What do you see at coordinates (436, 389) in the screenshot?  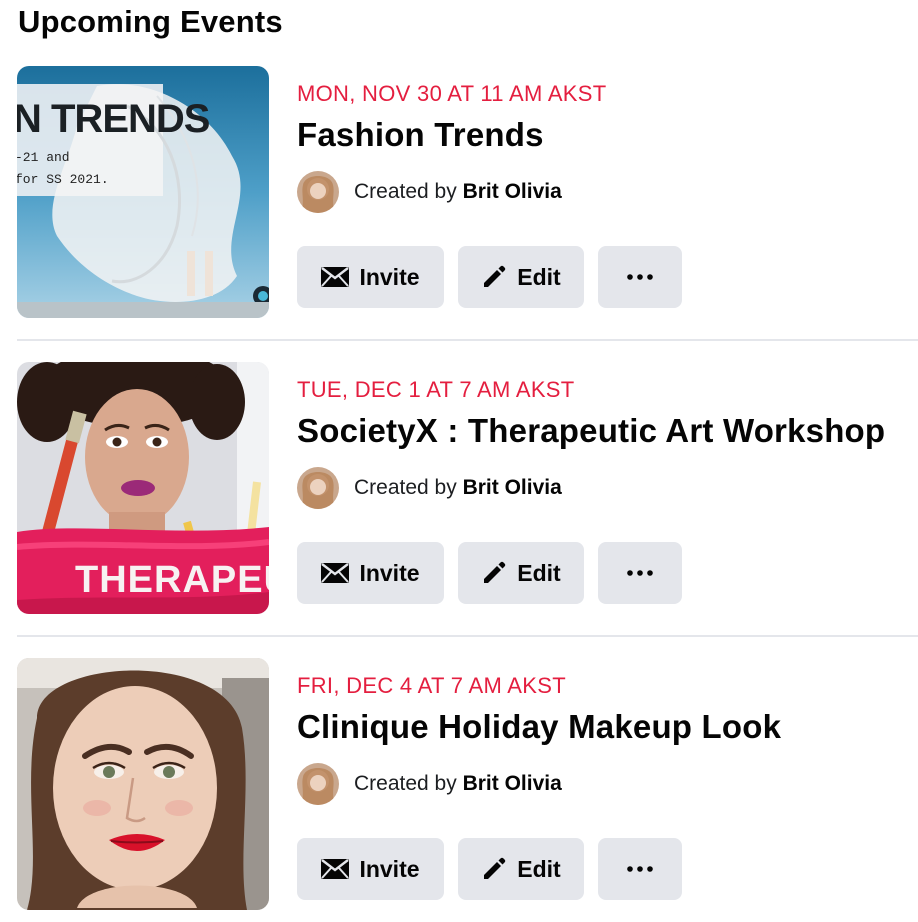 I see `event-date: TUE, DEC 1 AT 7 AM AKST` at bounding box center [436, 389].